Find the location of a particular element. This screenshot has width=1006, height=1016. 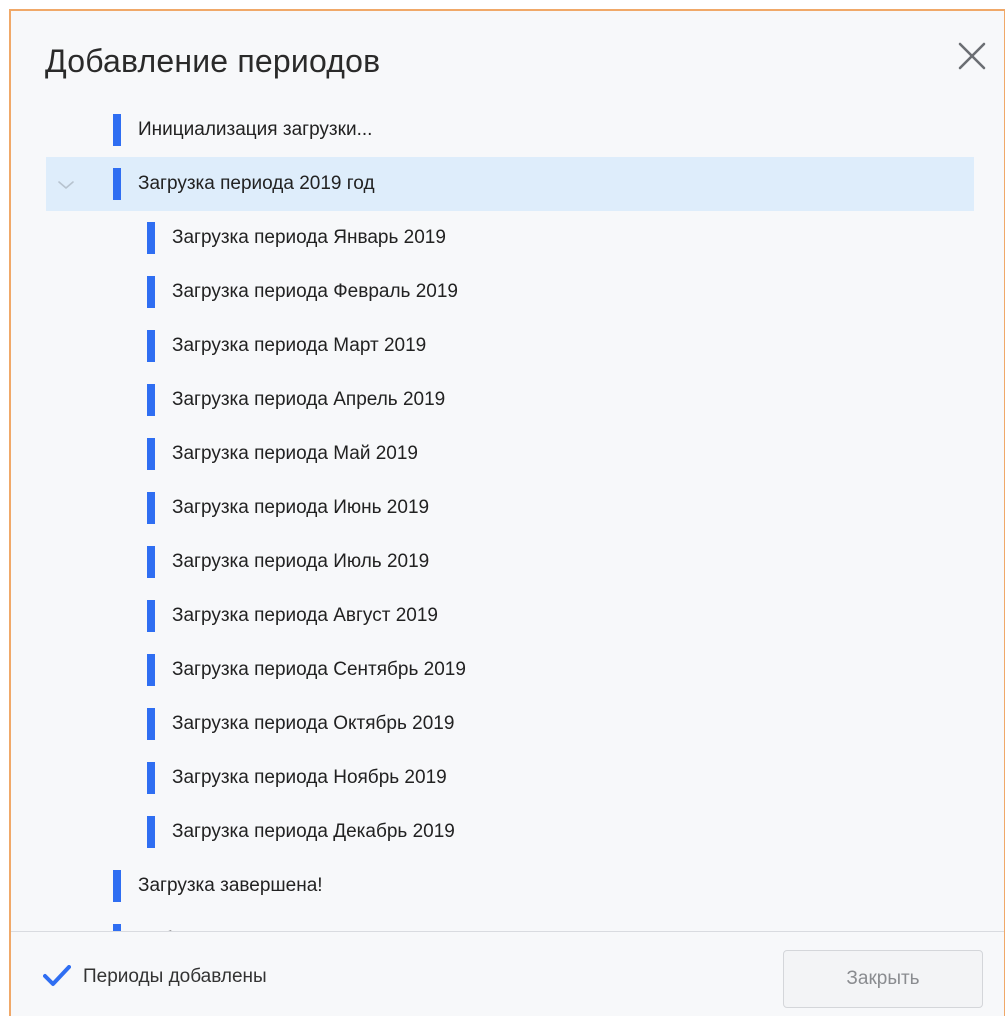

tree-item-month: Загрузка периода Ноябрь 2019 is located at coordinates (510, 778).